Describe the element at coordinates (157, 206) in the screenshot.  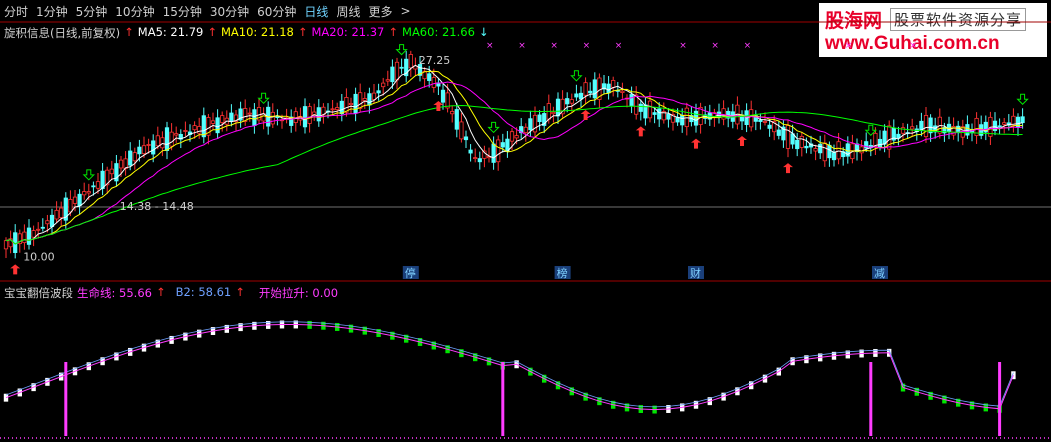
I see `price-annotation-1: 14.38 - 14.48` at that location.